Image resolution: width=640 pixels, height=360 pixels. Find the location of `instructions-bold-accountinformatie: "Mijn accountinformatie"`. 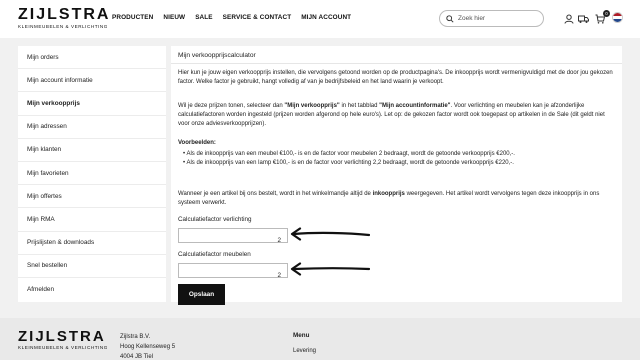

instructions-bold-accountinformatie: "Mijn accountinformatie" is located at coordinates (415, 106).